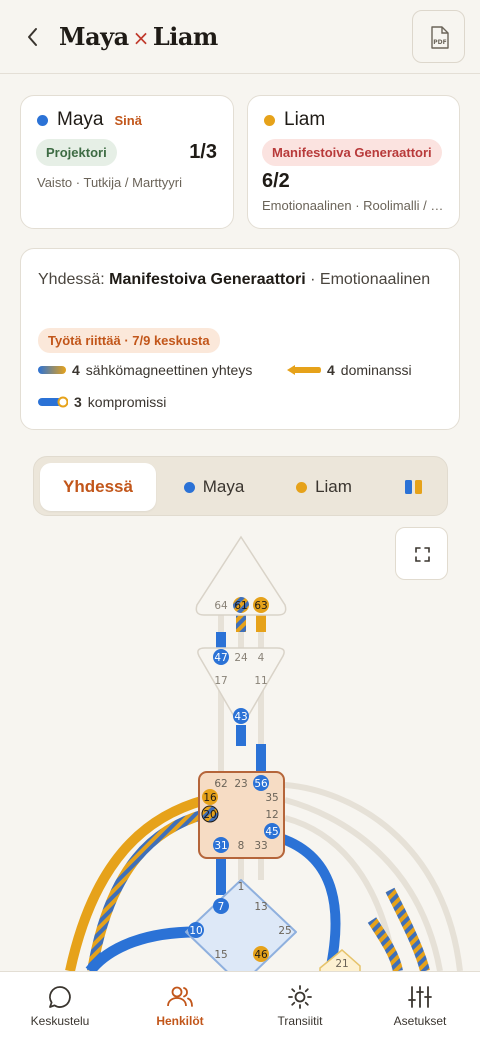 The height and width of the screenshot is (1041, 480). I want to click on person-b-type-badge: Manifestoiva Generaattori, so click(352, 152).